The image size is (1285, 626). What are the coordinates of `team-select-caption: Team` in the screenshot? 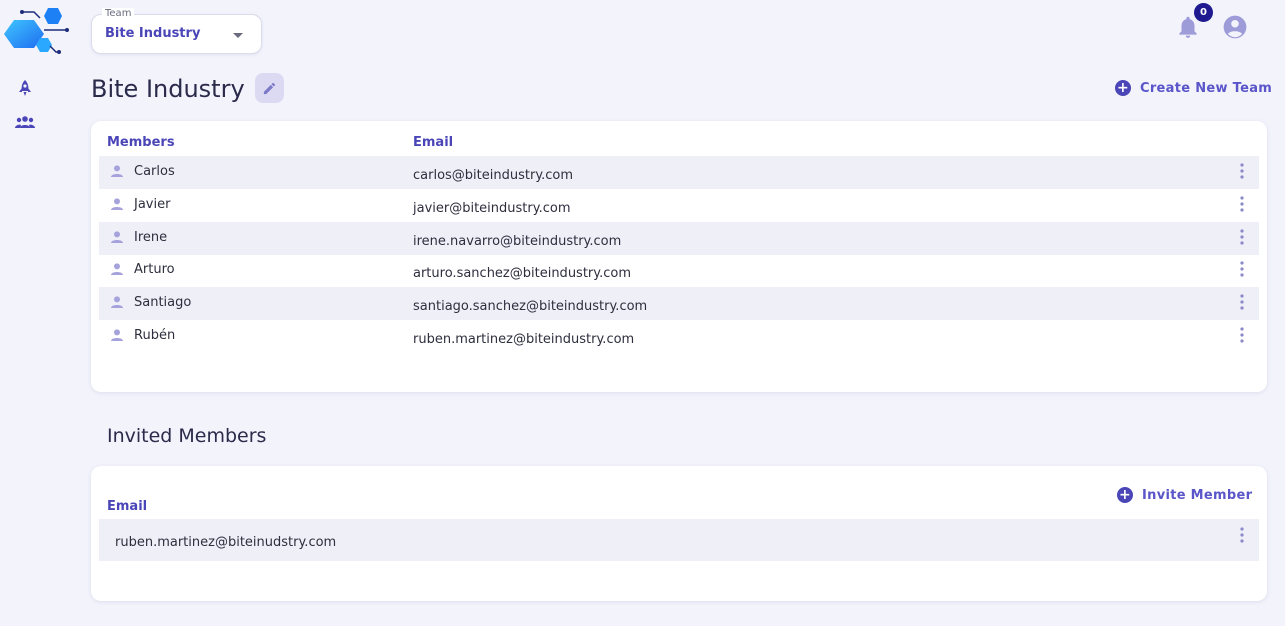 It's located at (118, 14).